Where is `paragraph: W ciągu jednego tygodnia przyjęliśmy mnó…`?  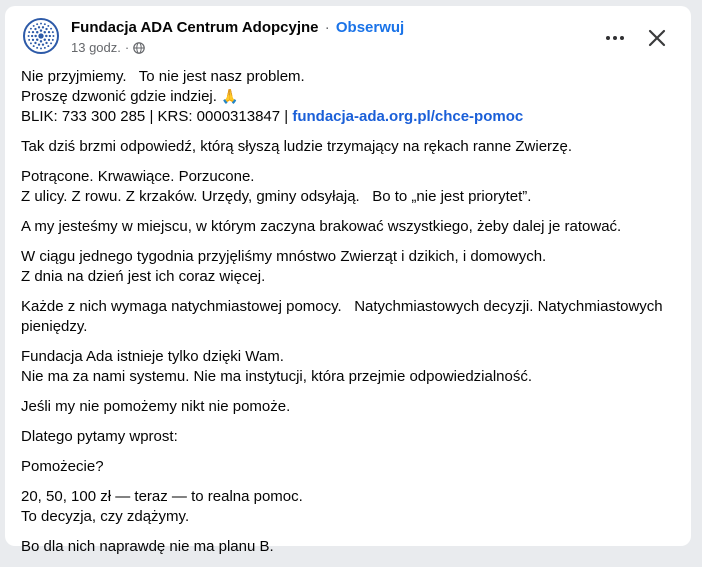 paragraph: W ciągu jednego tygodnia przyjęliśmy mnó… is located at coordinates (349, 267).